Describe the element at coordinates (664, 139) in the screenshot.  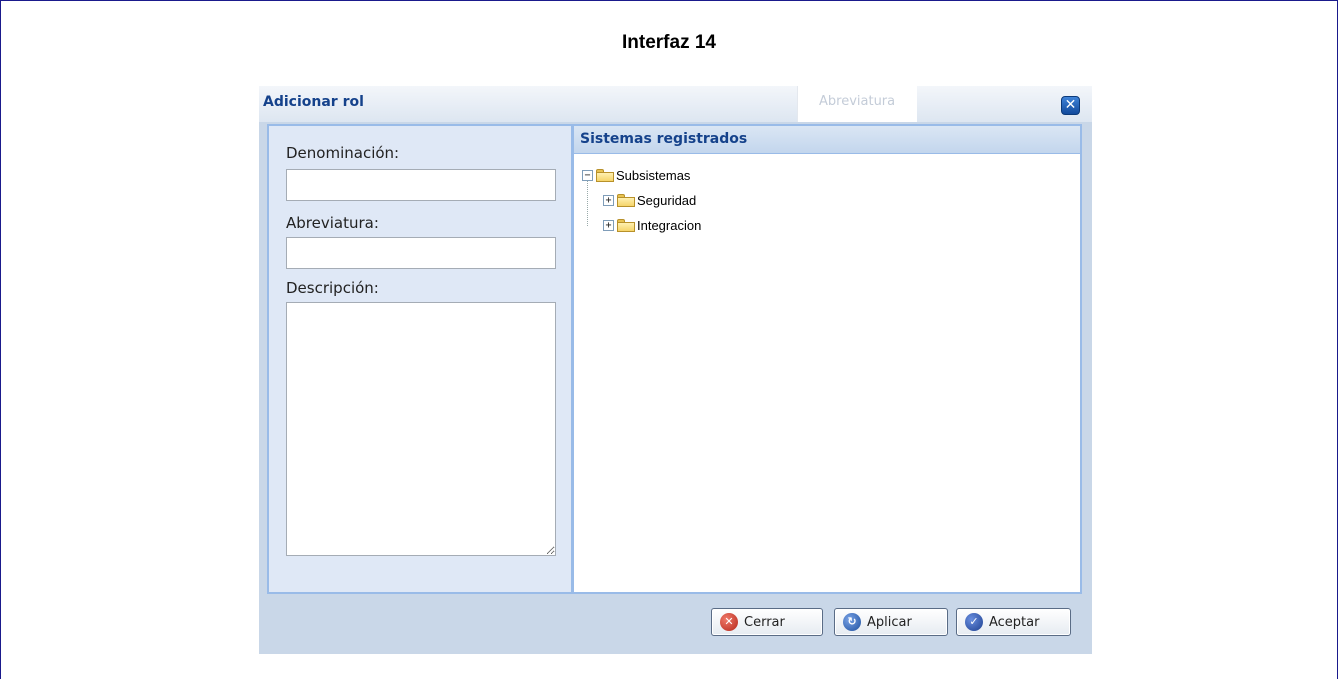
I see `tree-panel-title: Sistemas registrados` at that location.